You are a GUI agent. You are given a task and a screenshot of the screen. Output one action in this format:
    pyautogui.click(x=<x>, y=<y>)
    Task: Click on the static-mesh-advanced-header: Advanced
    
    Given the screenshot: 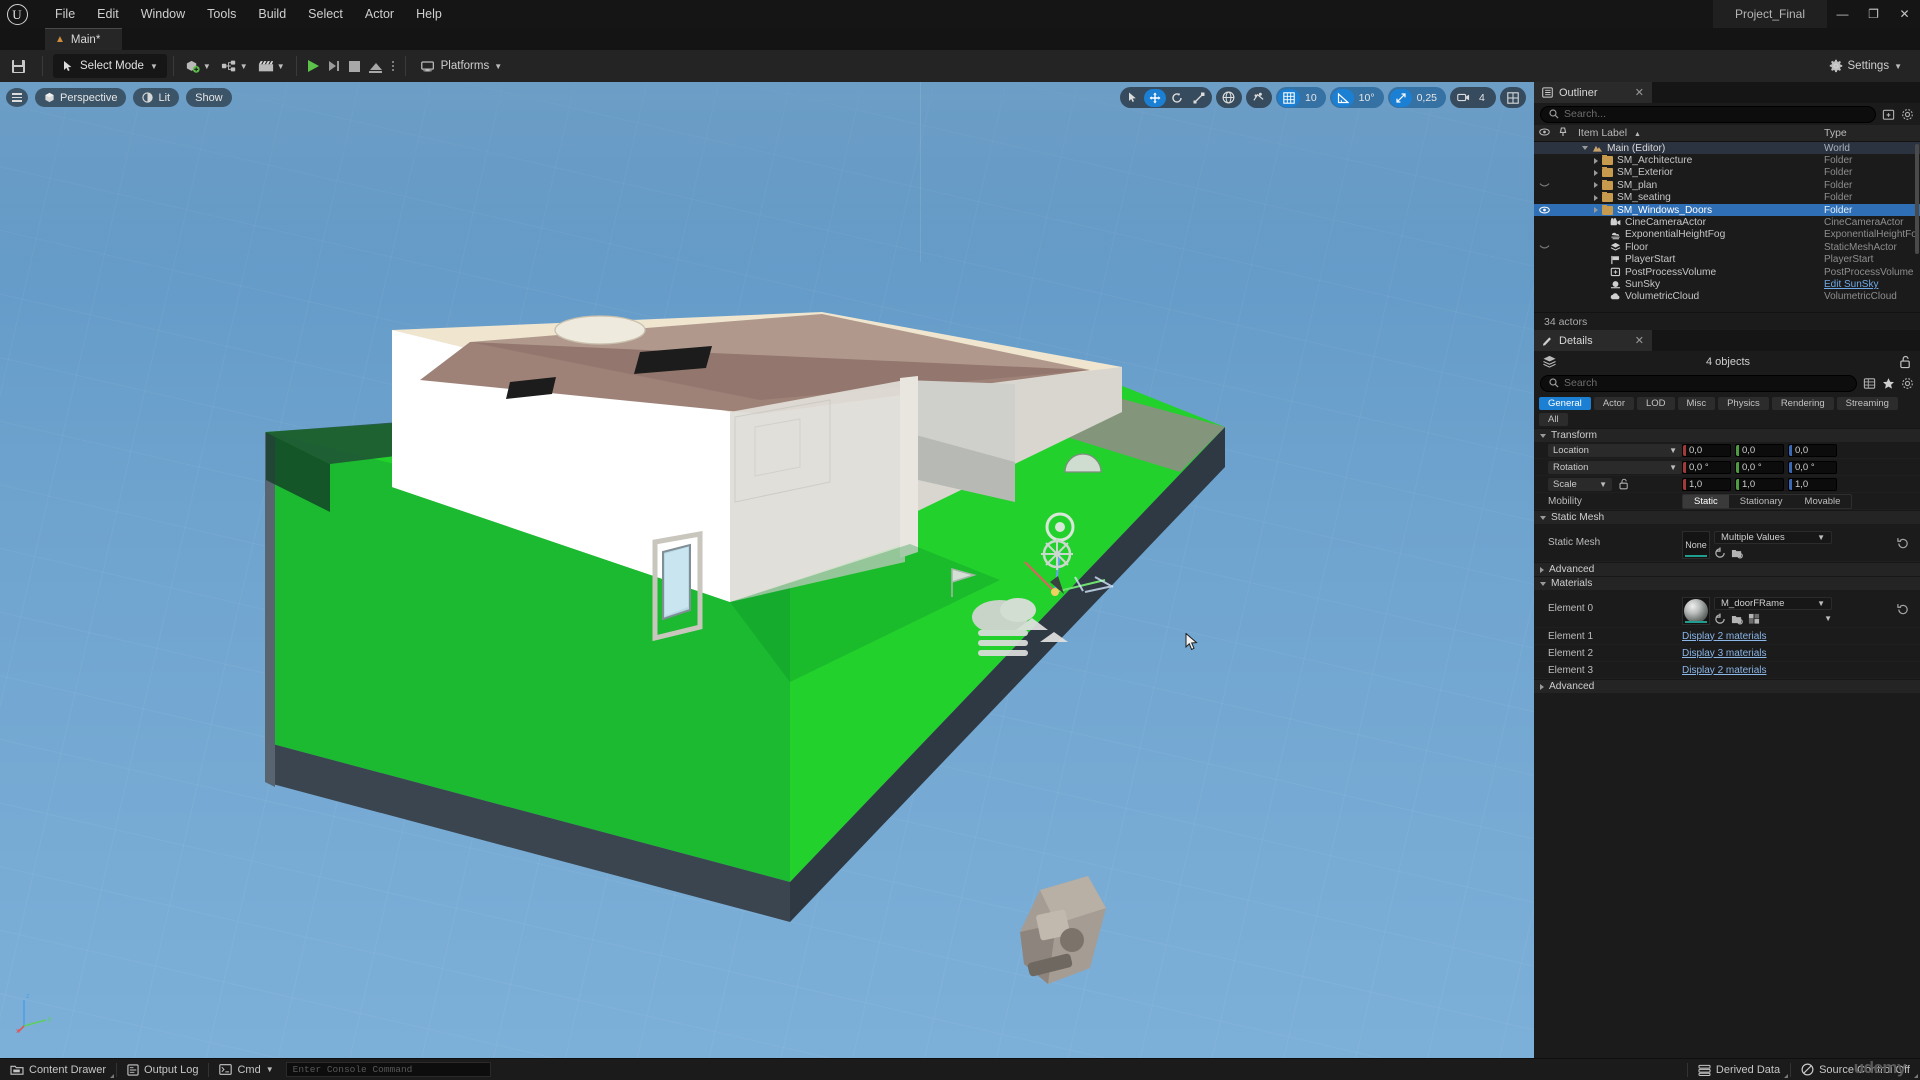 What is the action you would take?
    pyautogui.click(x=1727, y=569)
    